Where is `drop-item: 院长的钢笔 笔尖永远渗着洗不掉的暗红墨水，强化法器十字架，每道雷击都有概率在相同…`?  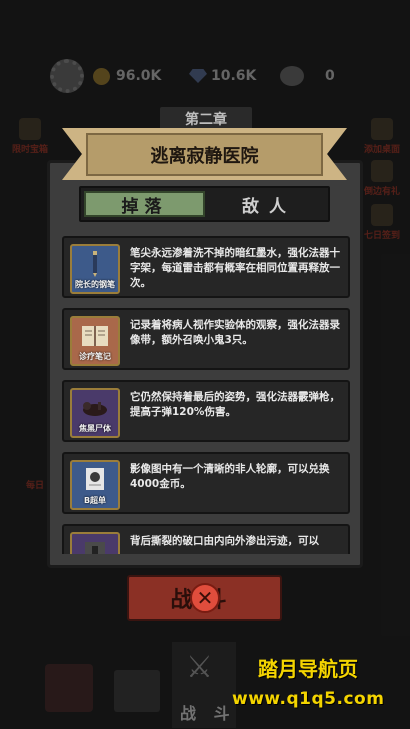
drop-item: 院长的钢笔 笔尖永远渗着洗不掉的暗红墨水，强化法器十字架，每道雷击都有概率在相同… is located at coordinates (206, 267).